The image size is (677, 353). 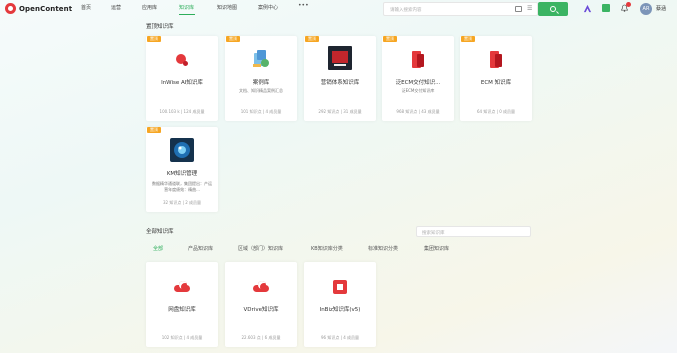 I want to click on more-menu-icon: •••, so click(x=303, y=5).